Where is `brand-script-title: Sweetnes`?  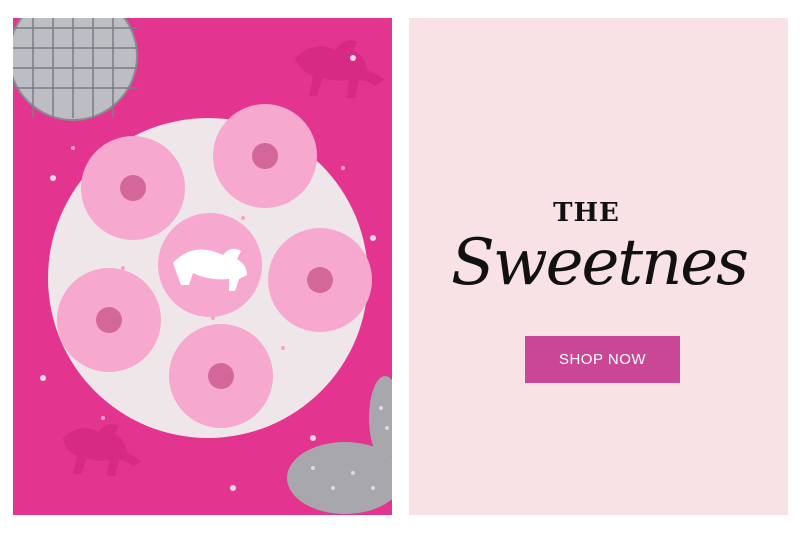
brand-script-title: Sweetnes is located at coordinates (599, 263).